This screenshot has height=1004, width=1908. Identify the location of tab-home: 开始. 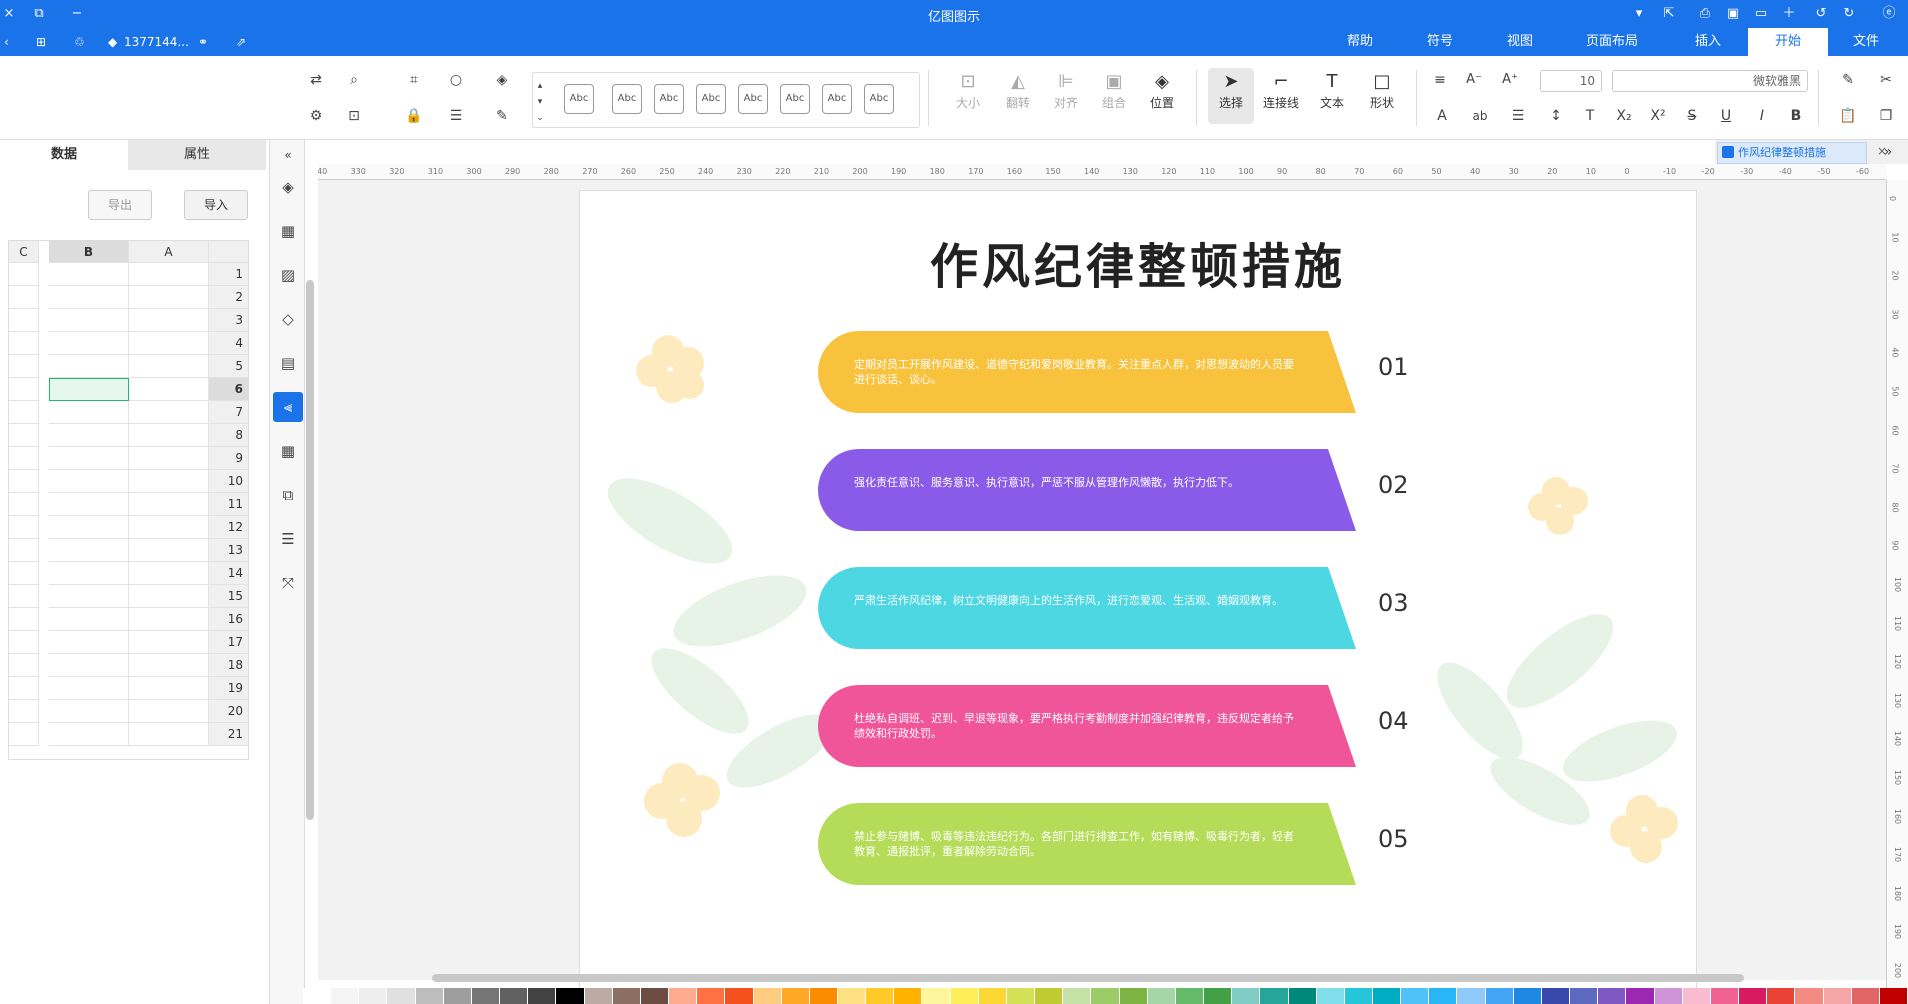
(1788, 42).